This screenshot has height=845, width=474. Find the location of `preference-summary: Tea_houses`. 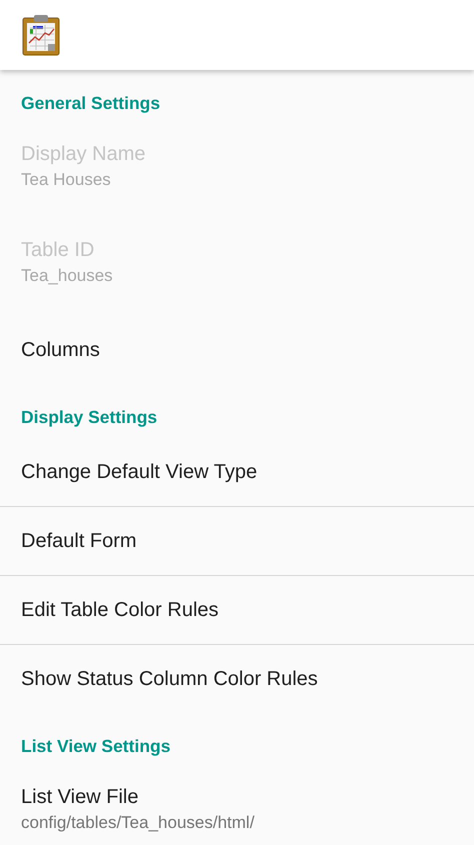

preference-summary: Tea_houses is located at coordinates (67, 276).